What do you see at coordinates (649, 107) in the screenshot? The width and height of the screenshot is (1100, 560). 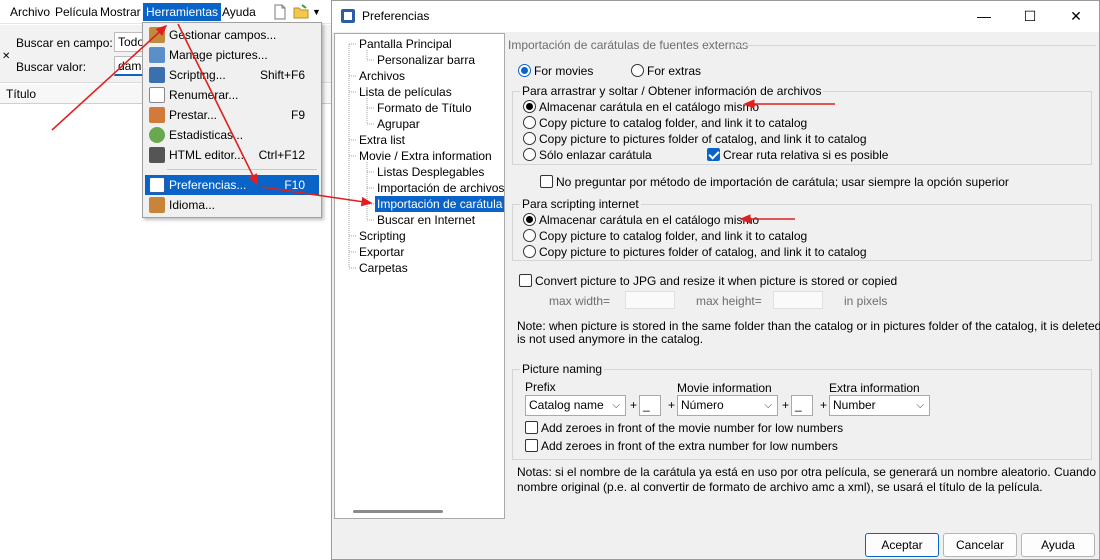 I see `drag-store-in-catalog-label: Almacenar carátula en el catálogo mismo` at bounding box center [649, 107].